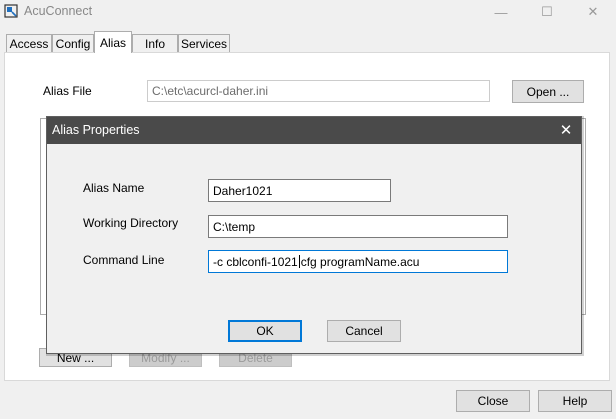  Describe the element at coordinates (204, 43) in the screenshot. I see `tab-services: Services` at that location.